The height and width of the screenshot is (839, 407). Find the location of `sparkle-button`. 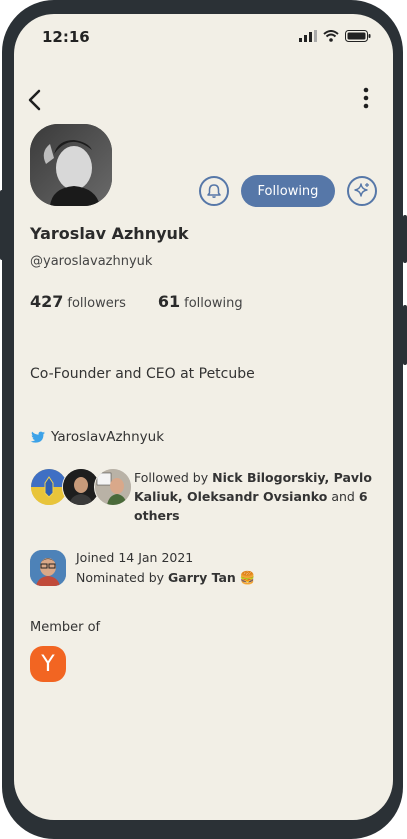

sparkle-button is located at coordinates (362, 191).